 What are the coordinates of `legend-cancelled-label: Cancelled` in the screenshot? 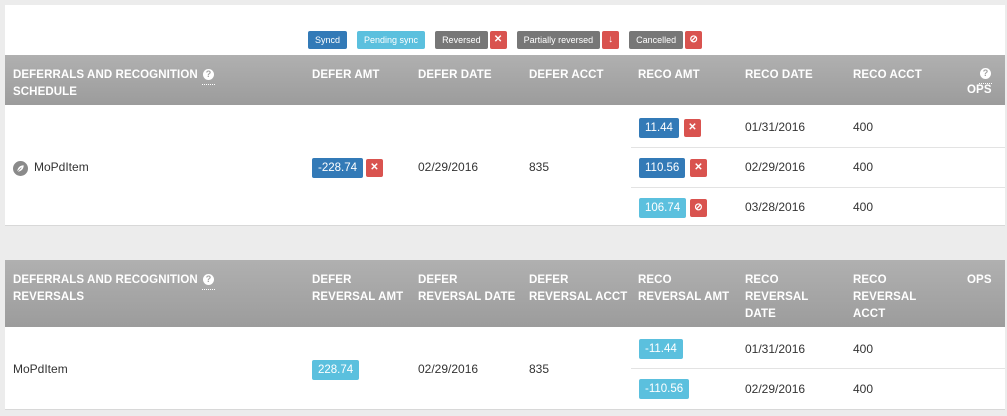 It's located at (656, 40).